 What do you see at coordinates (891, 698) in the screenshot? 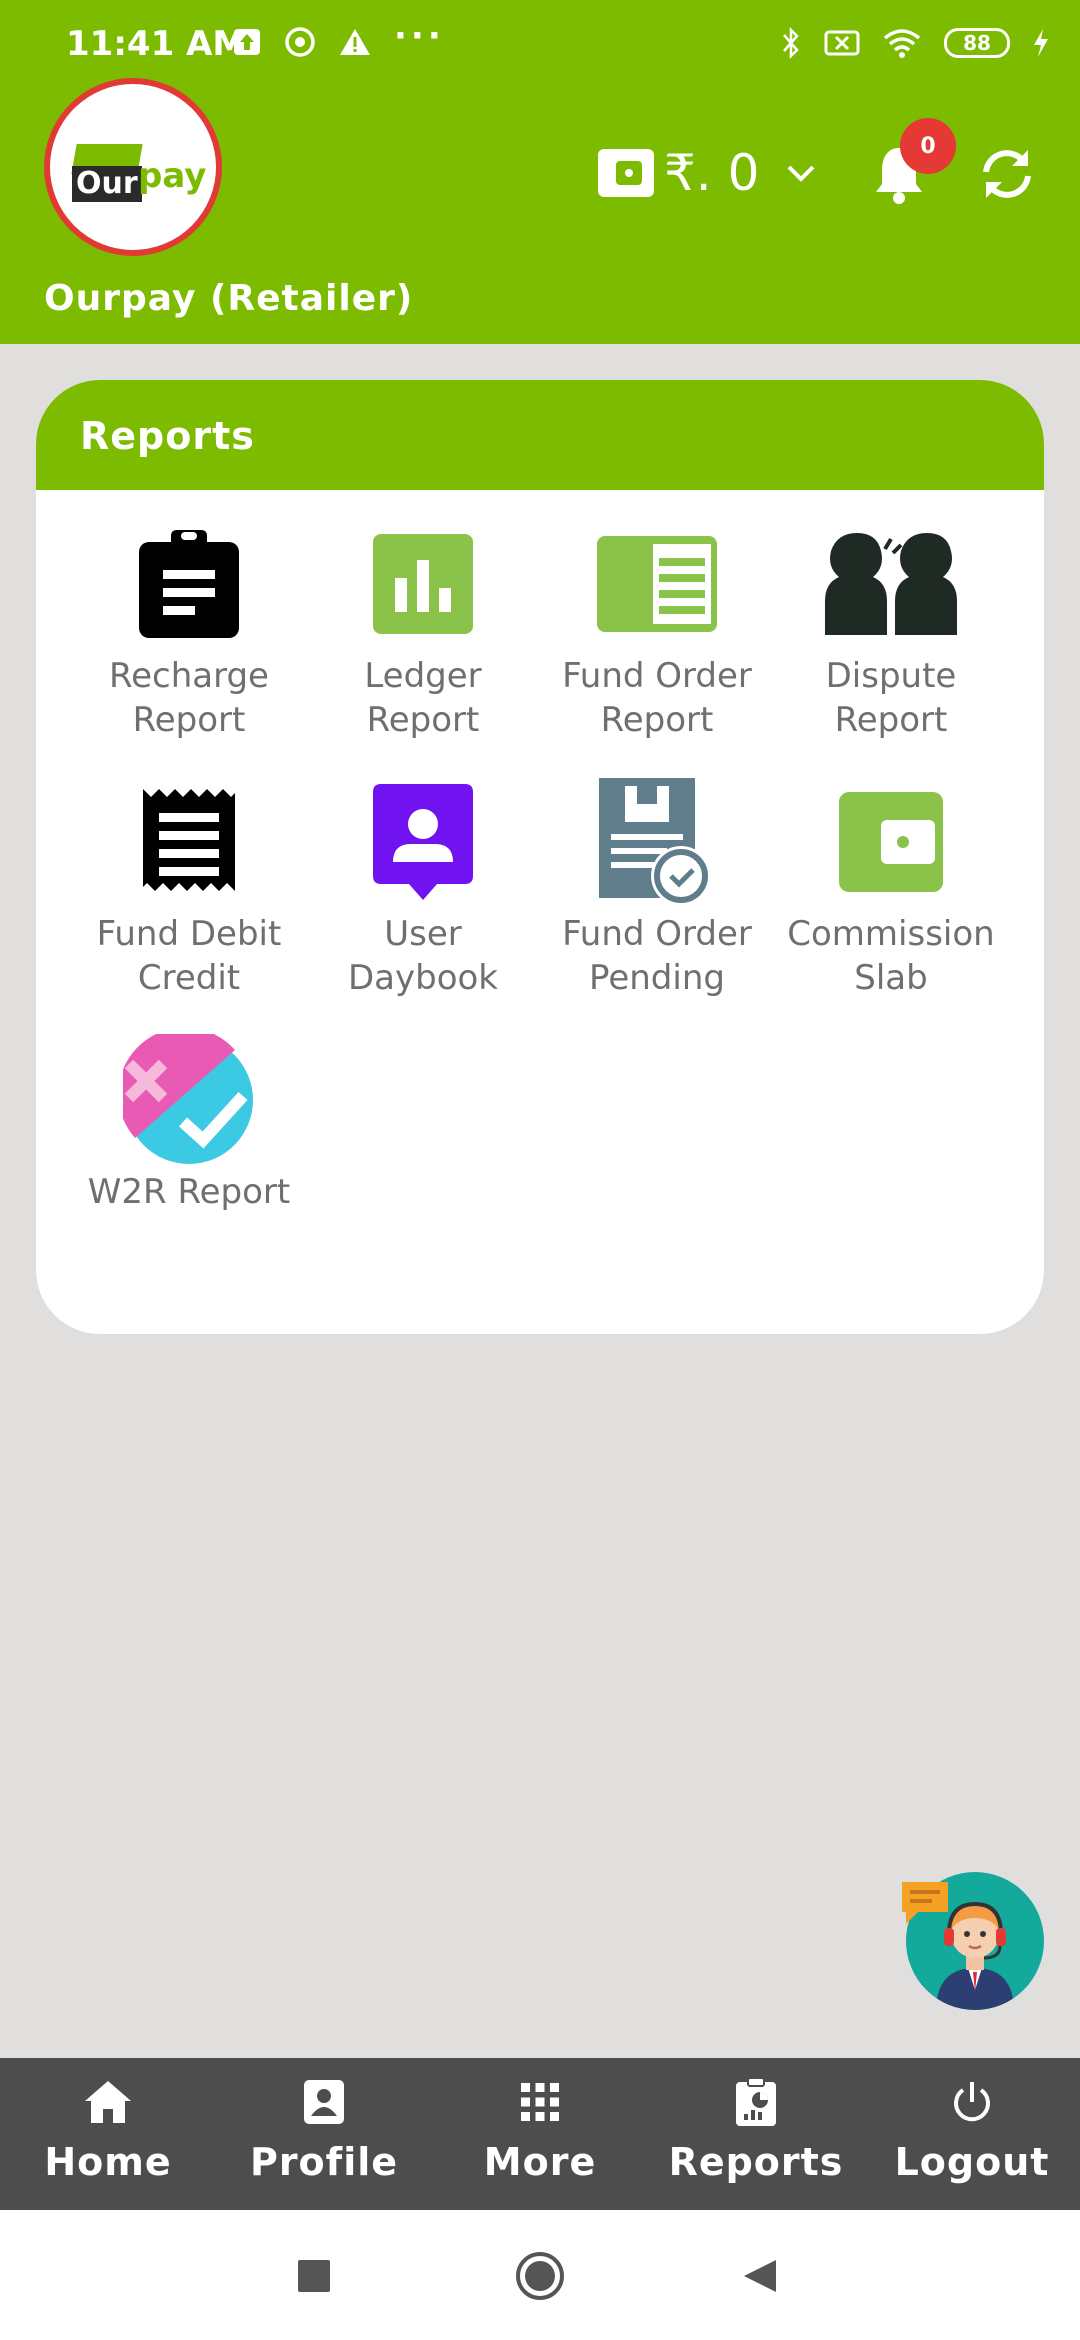
I see `dispute-report-label: Dispute Report` at bounding box center [891, 698].